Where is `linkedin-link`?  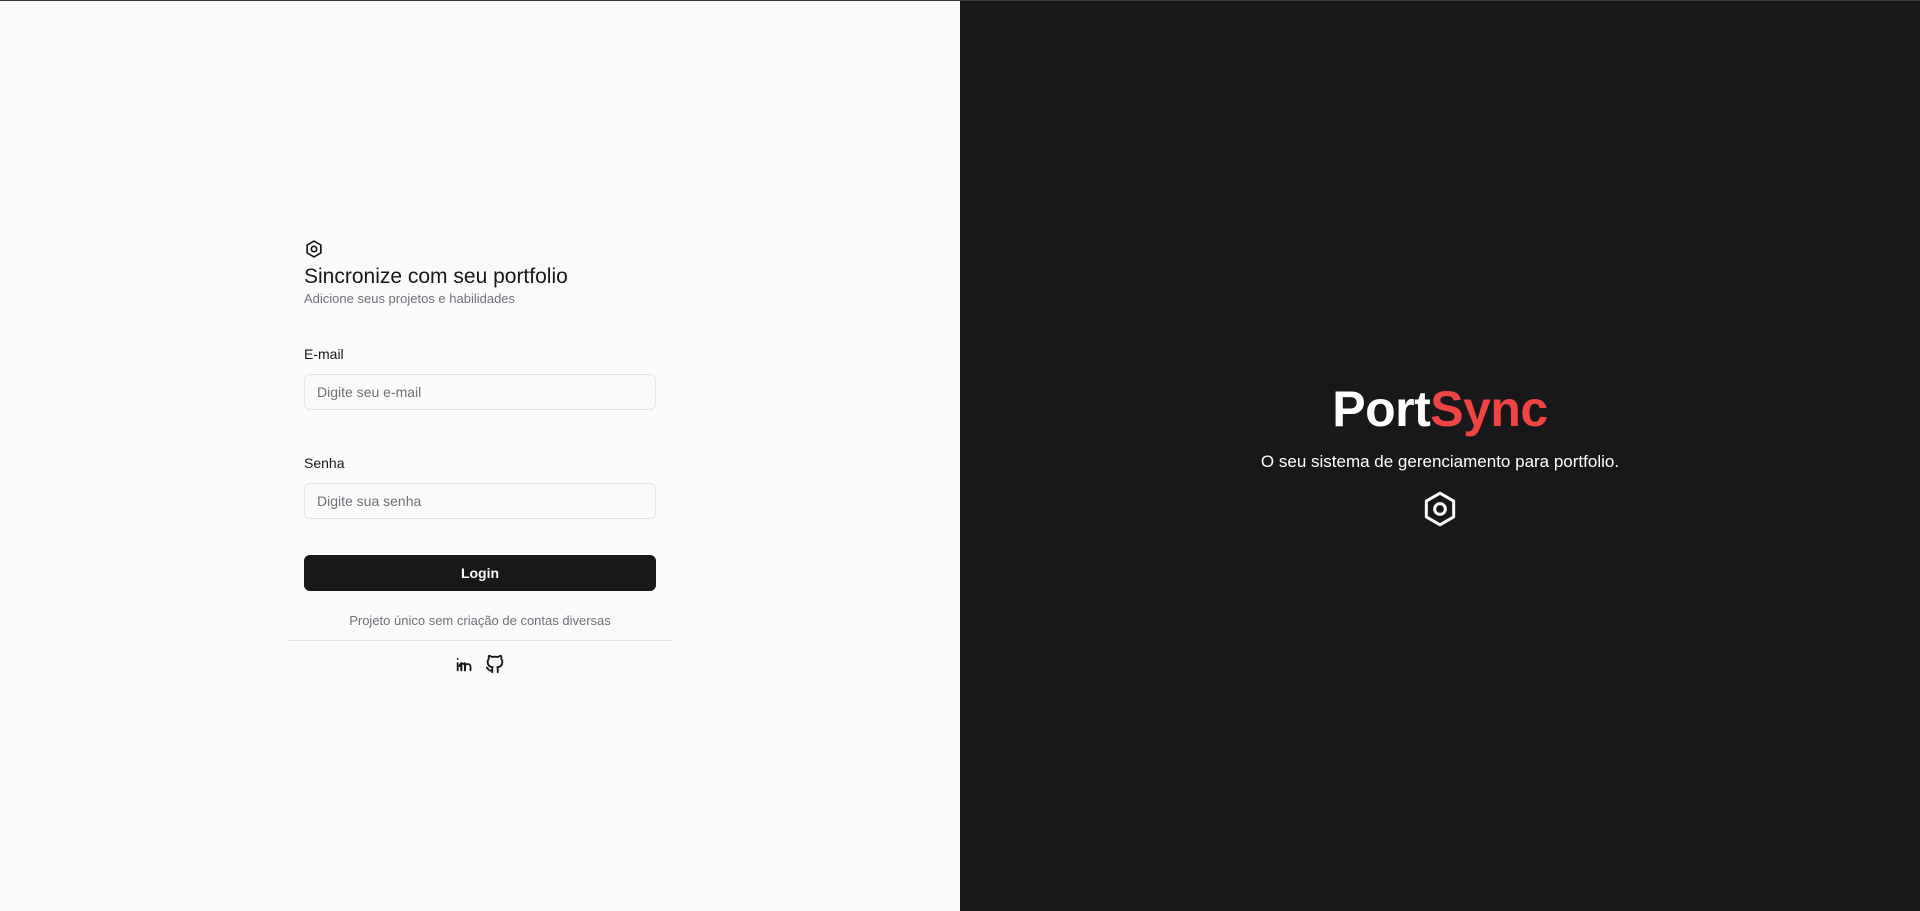
linkedin-link is located at coordinates (465, 664).